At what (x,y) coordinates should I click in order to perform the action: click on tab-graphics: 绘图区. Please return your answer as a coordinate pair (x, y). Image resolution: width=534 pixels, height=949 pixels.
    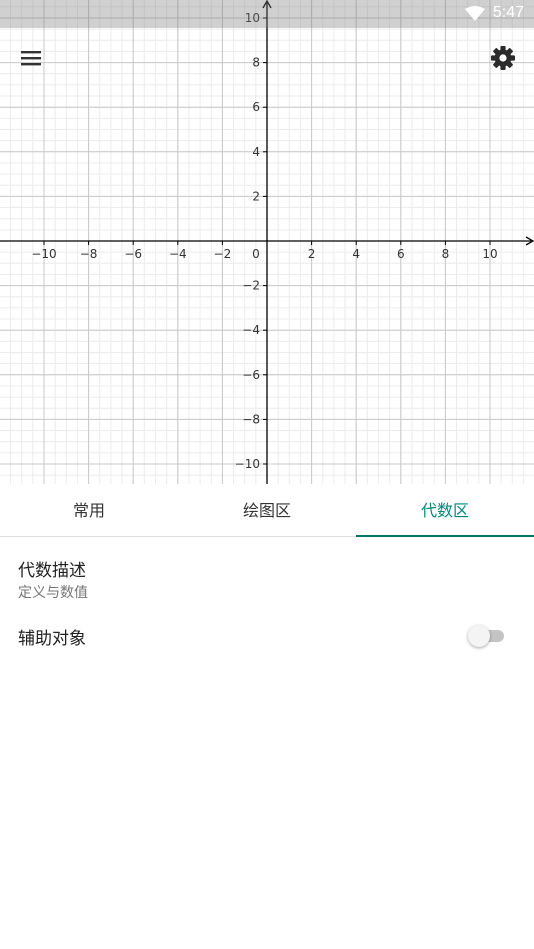
    Looking at the image, I should click on (267, 510).